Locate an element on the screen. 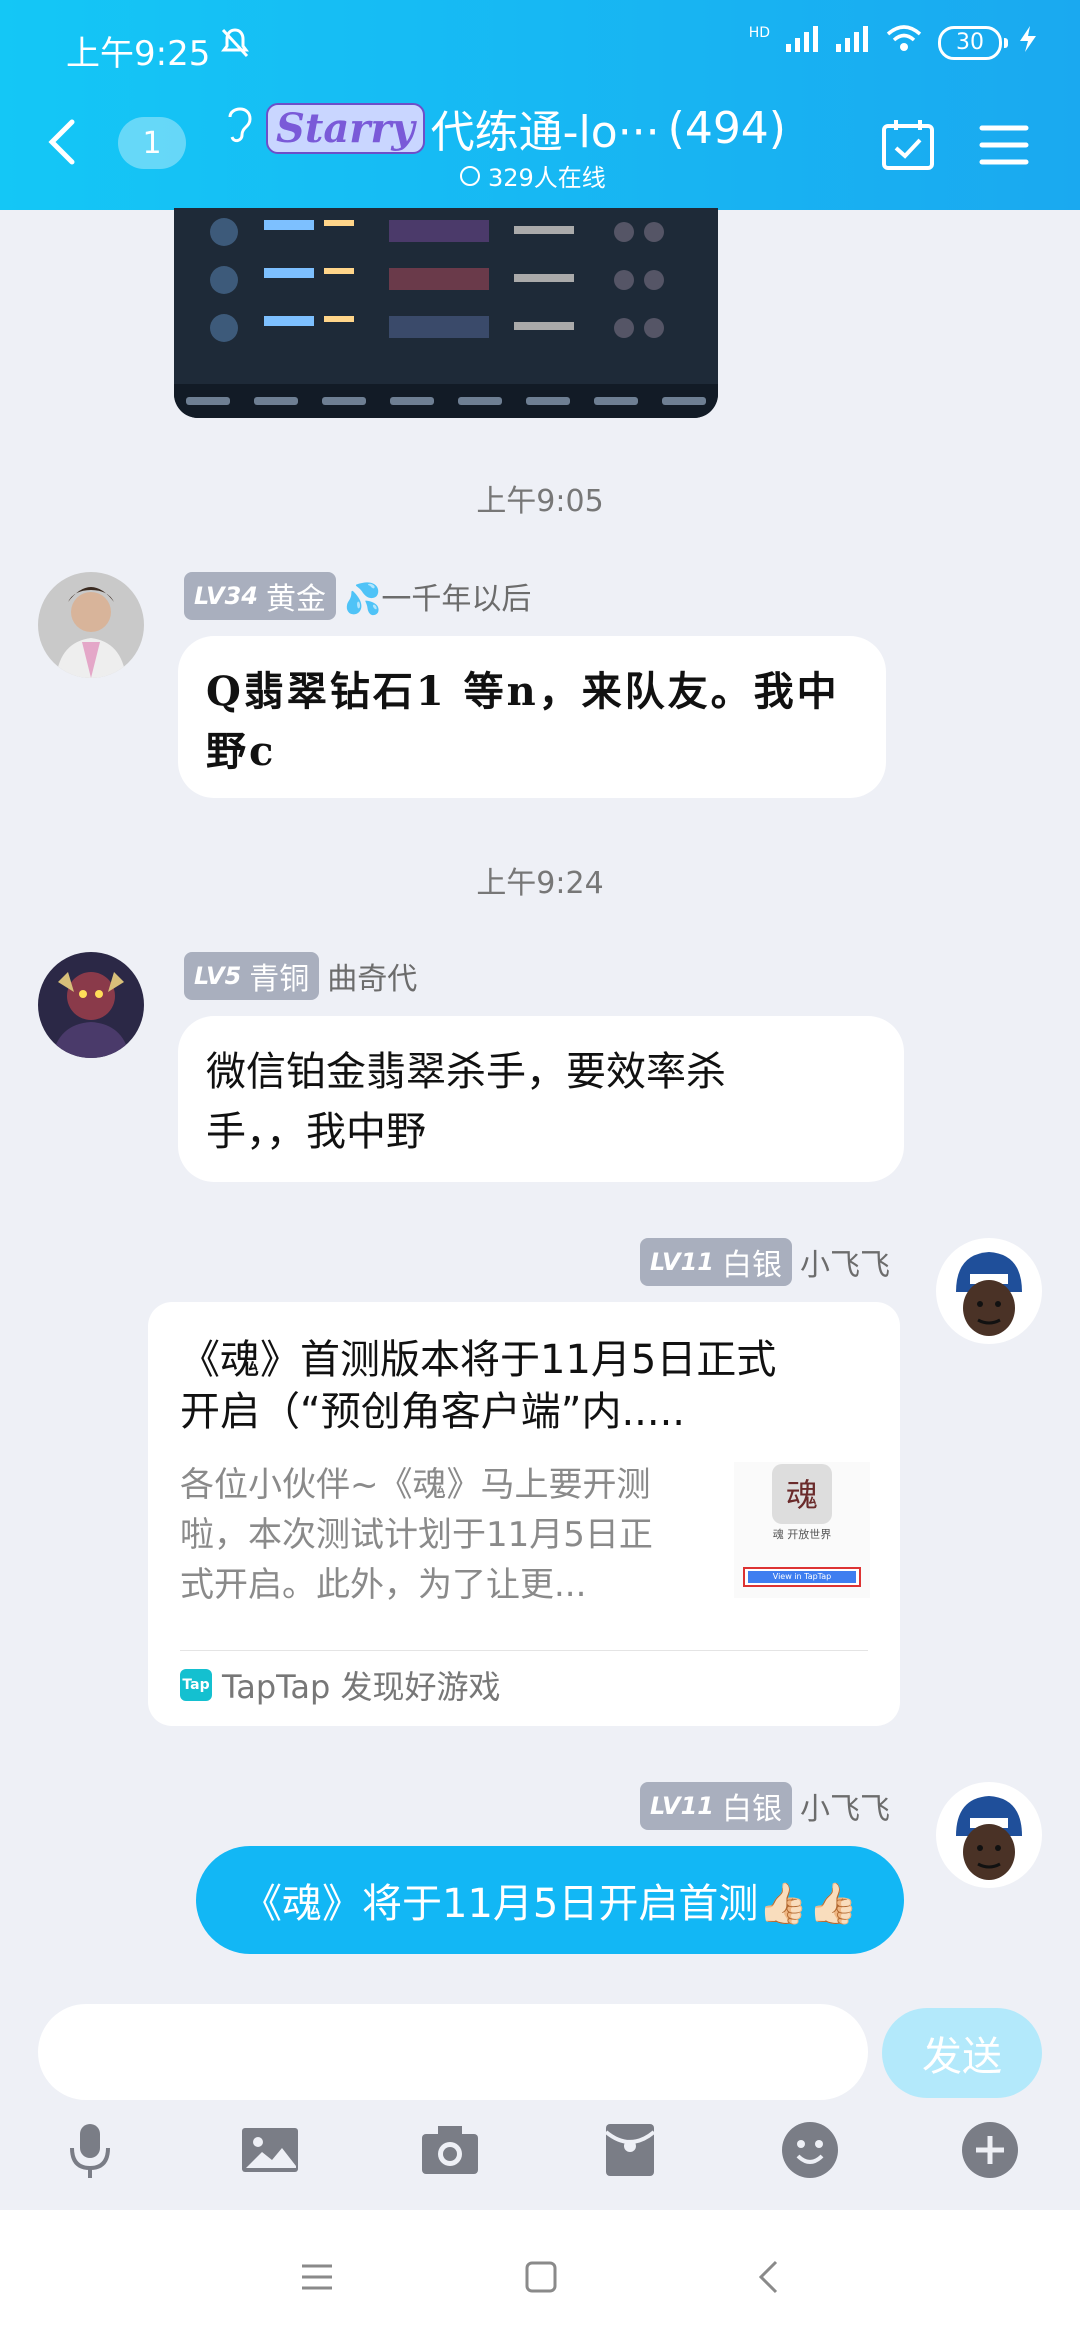 The image size is (1080, 2340). link-card-thumbnail: 魂 魂 开放世界 View in TapTap is located at coordinates (802, 1530).